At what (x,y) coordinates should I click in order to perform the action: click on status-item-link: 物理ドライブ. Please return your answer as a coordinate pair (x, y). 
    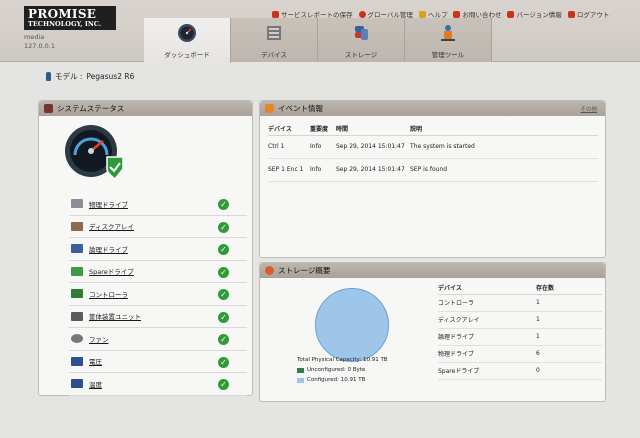
    Looking at the image, I should click on (108, 204).